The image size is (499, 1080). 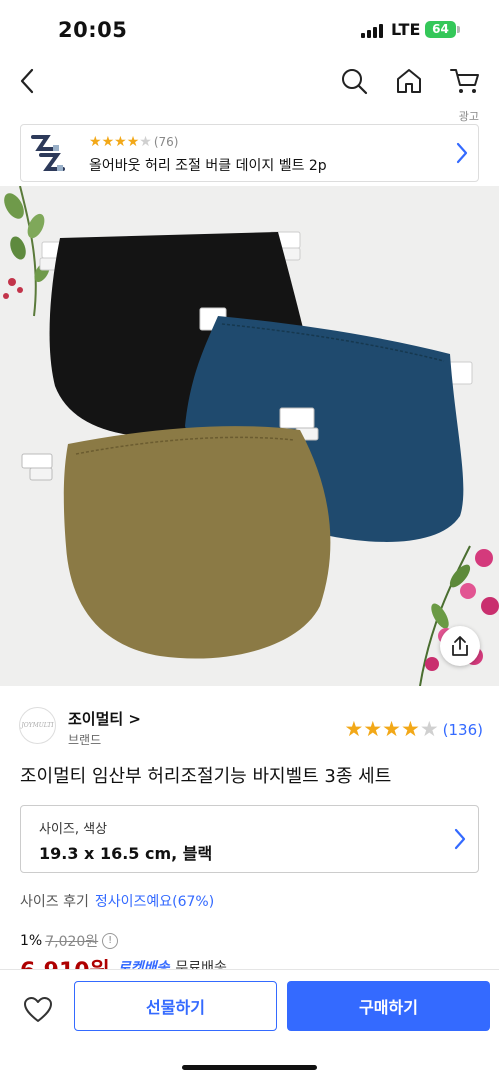 I want to click on share-button, so click(x=460, y=646).